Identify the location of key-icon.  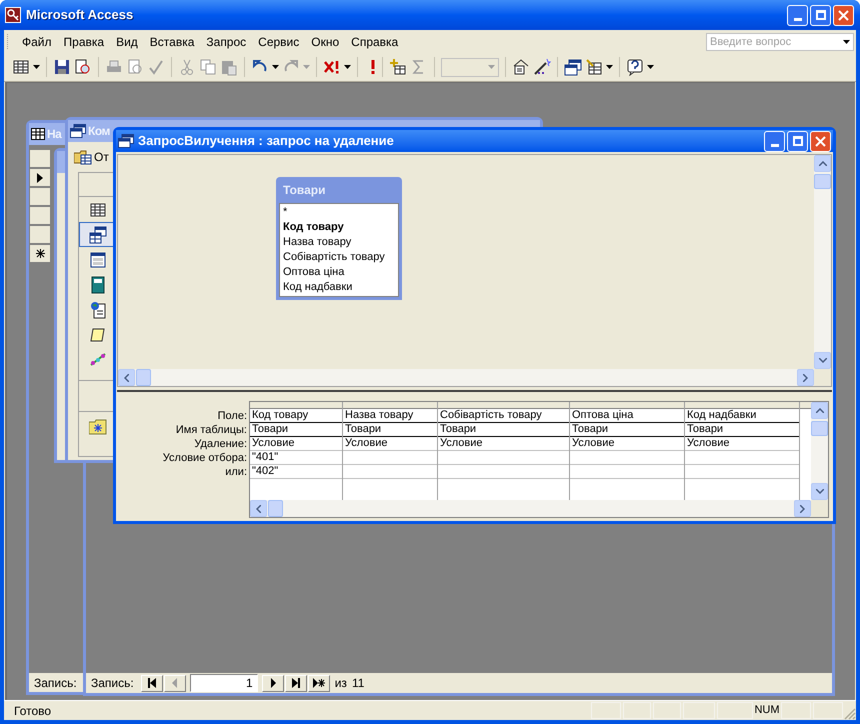
(13, 15).